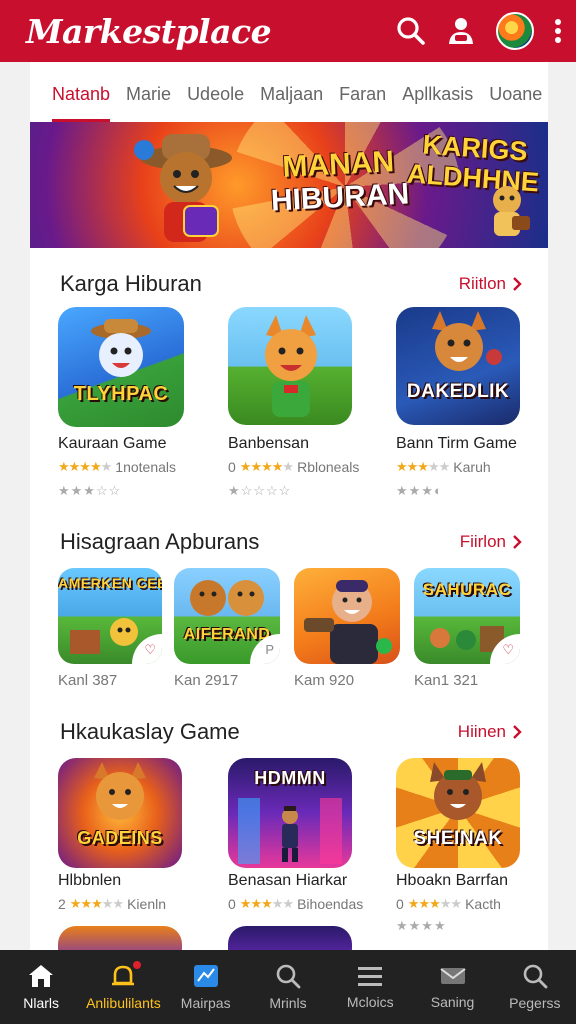  I want to click on tab-uoane: Uoane, so click(515, 92).